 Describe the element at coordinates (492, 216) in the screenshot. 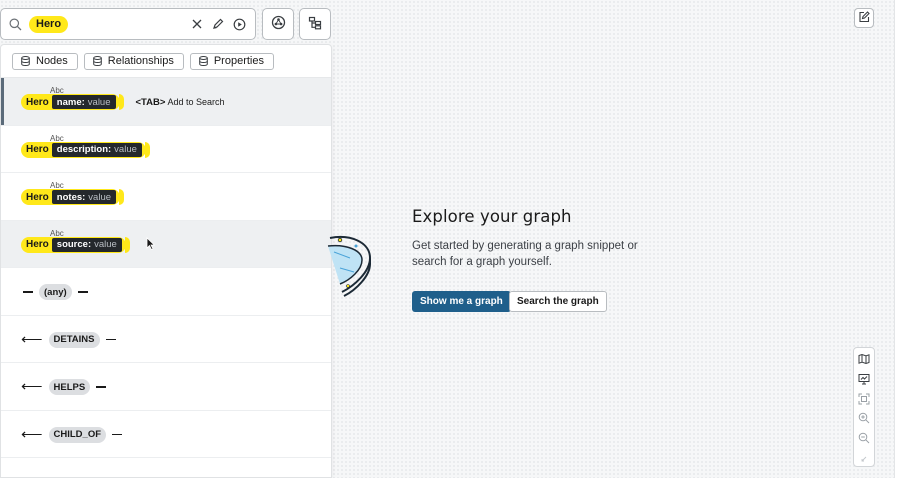

I see `empty-state-title: Explore your graph` at that location.